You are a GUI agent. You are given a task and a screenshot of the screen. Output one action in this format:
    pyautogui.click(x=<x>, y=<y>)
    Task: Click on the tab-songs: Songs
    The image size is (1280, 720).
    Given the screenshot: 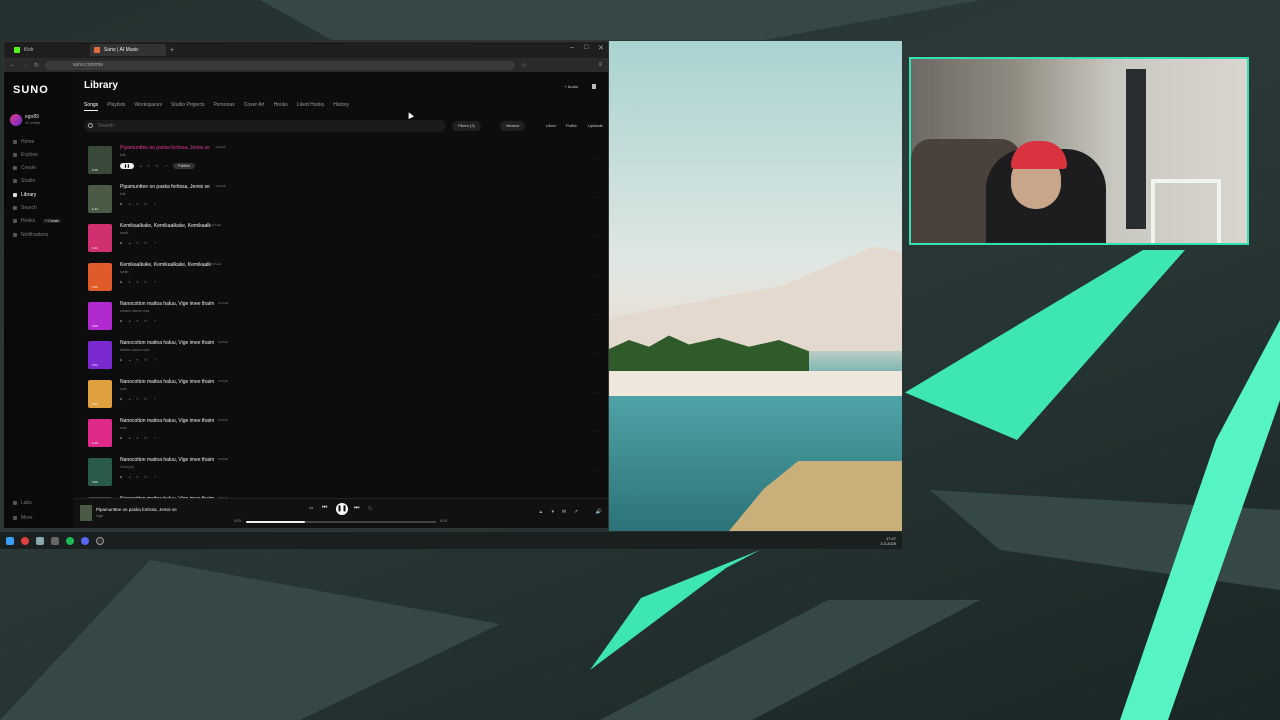 What is the action you would take?
    pyautogui.click(x=91, y=106)
    